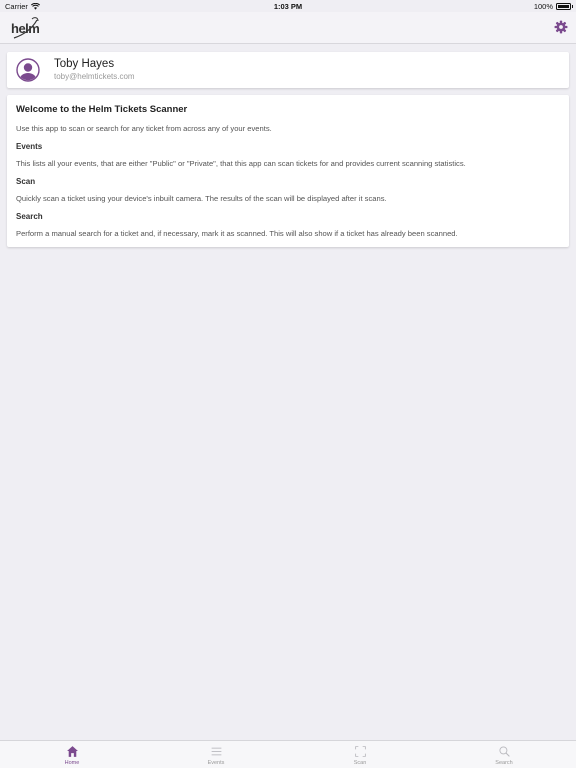 The width and height of the screenshot is (576, 768). What do you see at coordinates (35, 6) in the screenshot?
I see `wifi-icon` at bounding box center [35, 6].